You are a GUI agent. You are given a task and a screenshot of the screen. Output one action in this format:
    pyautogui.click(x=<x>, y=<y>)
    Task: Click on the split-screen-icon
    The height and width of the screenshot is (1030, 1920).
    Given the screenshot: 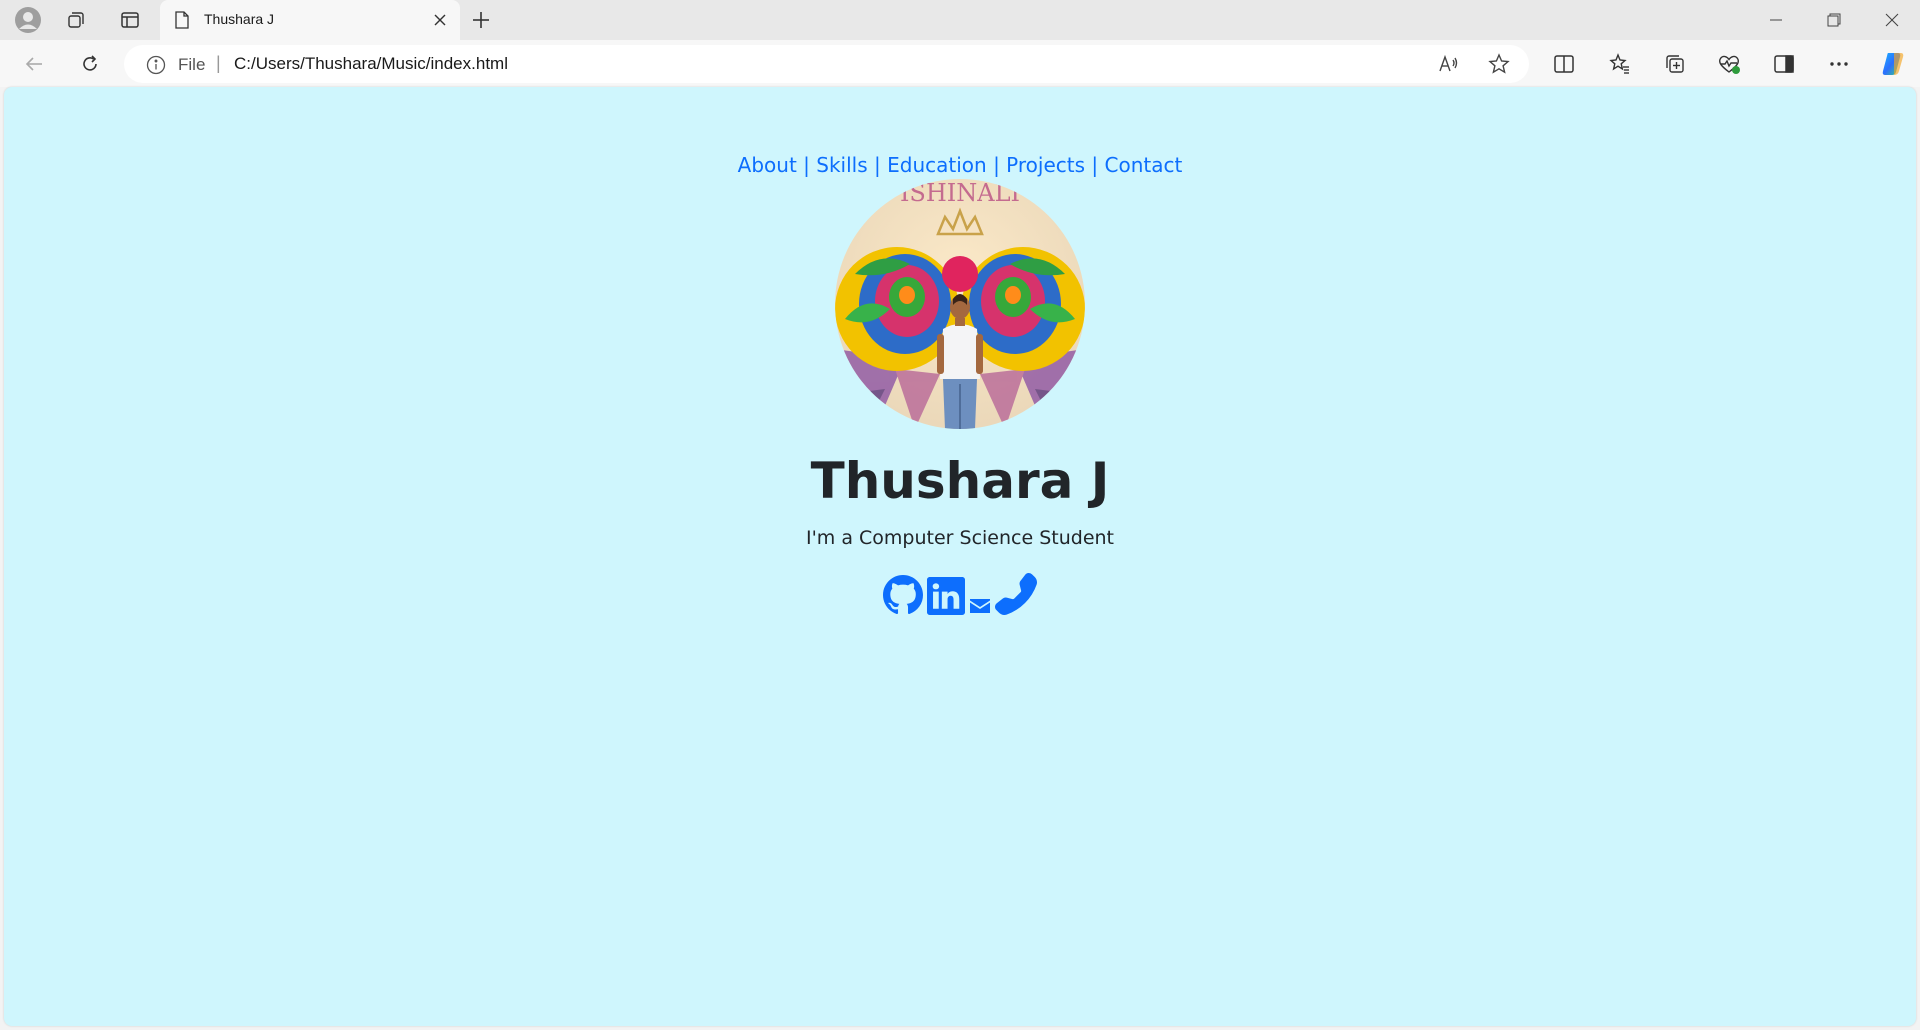 What is the action you would take?
    pyautogui.click(x=1564, y=64)
    